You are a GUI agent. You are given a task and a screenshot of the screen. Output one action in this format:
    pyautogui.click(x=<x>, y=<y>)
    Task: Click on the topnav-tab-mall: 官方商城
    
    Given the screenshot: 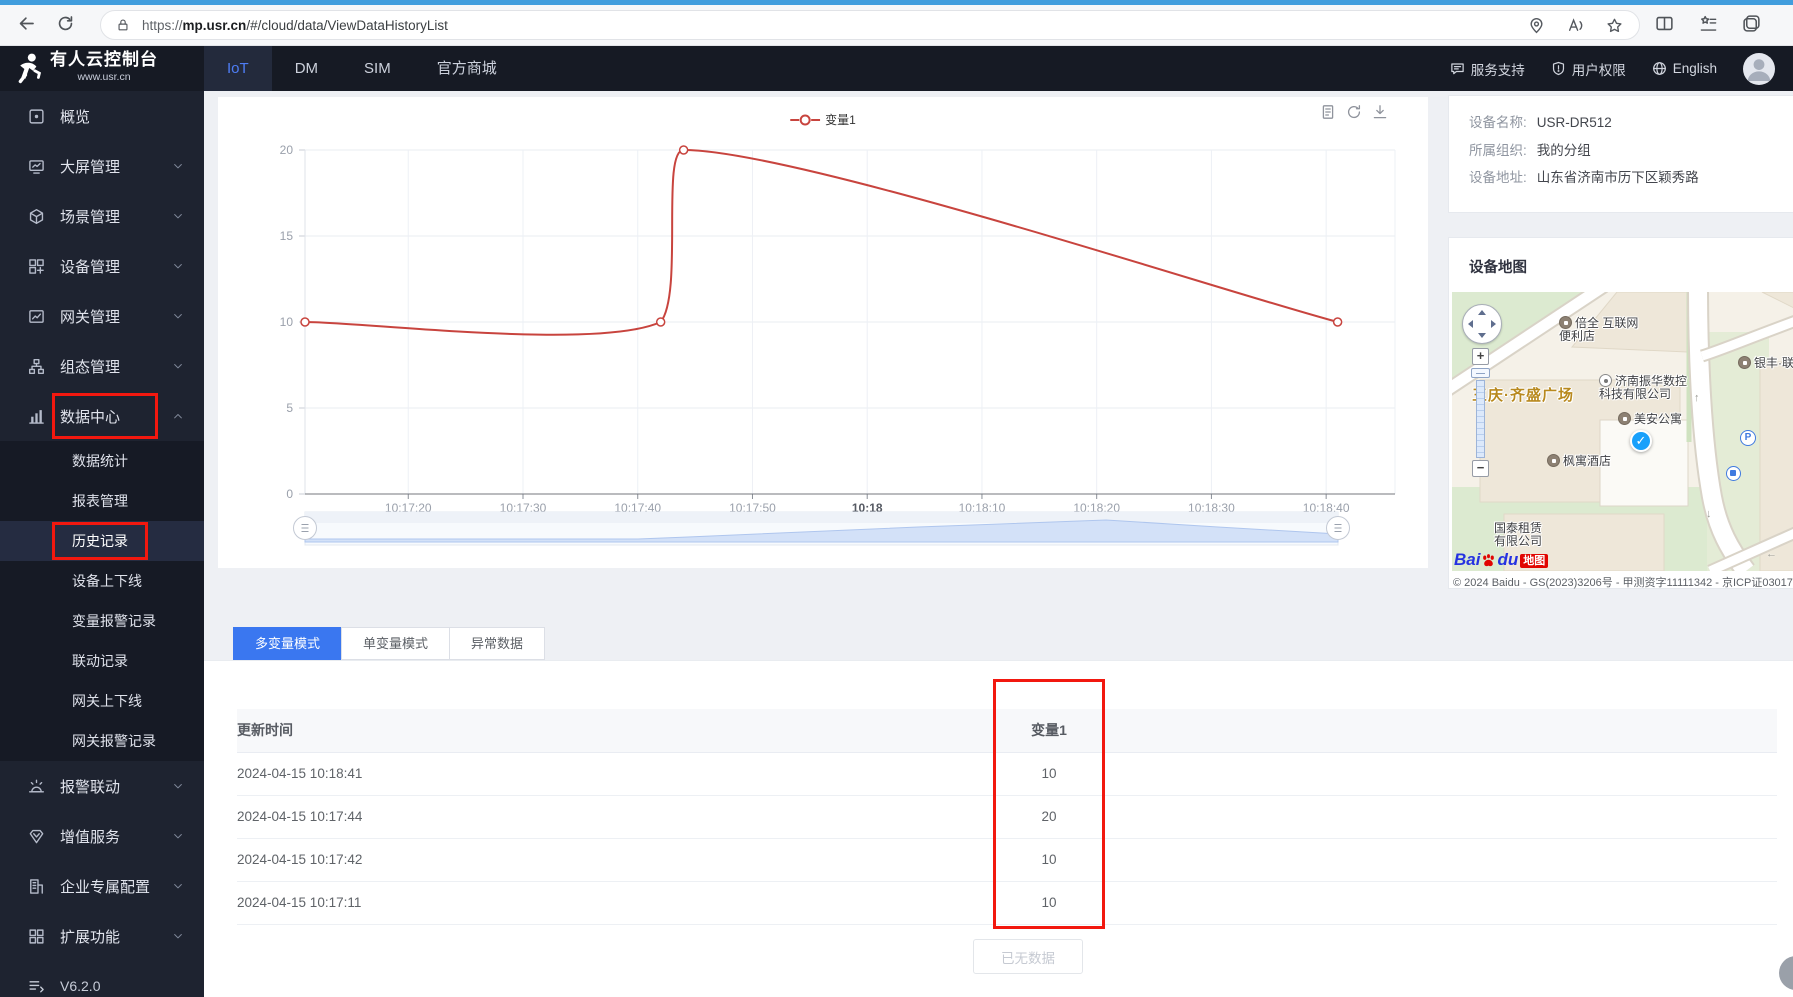 What is the action you would take?
    pyautogui.click(x=467, y=68)
    